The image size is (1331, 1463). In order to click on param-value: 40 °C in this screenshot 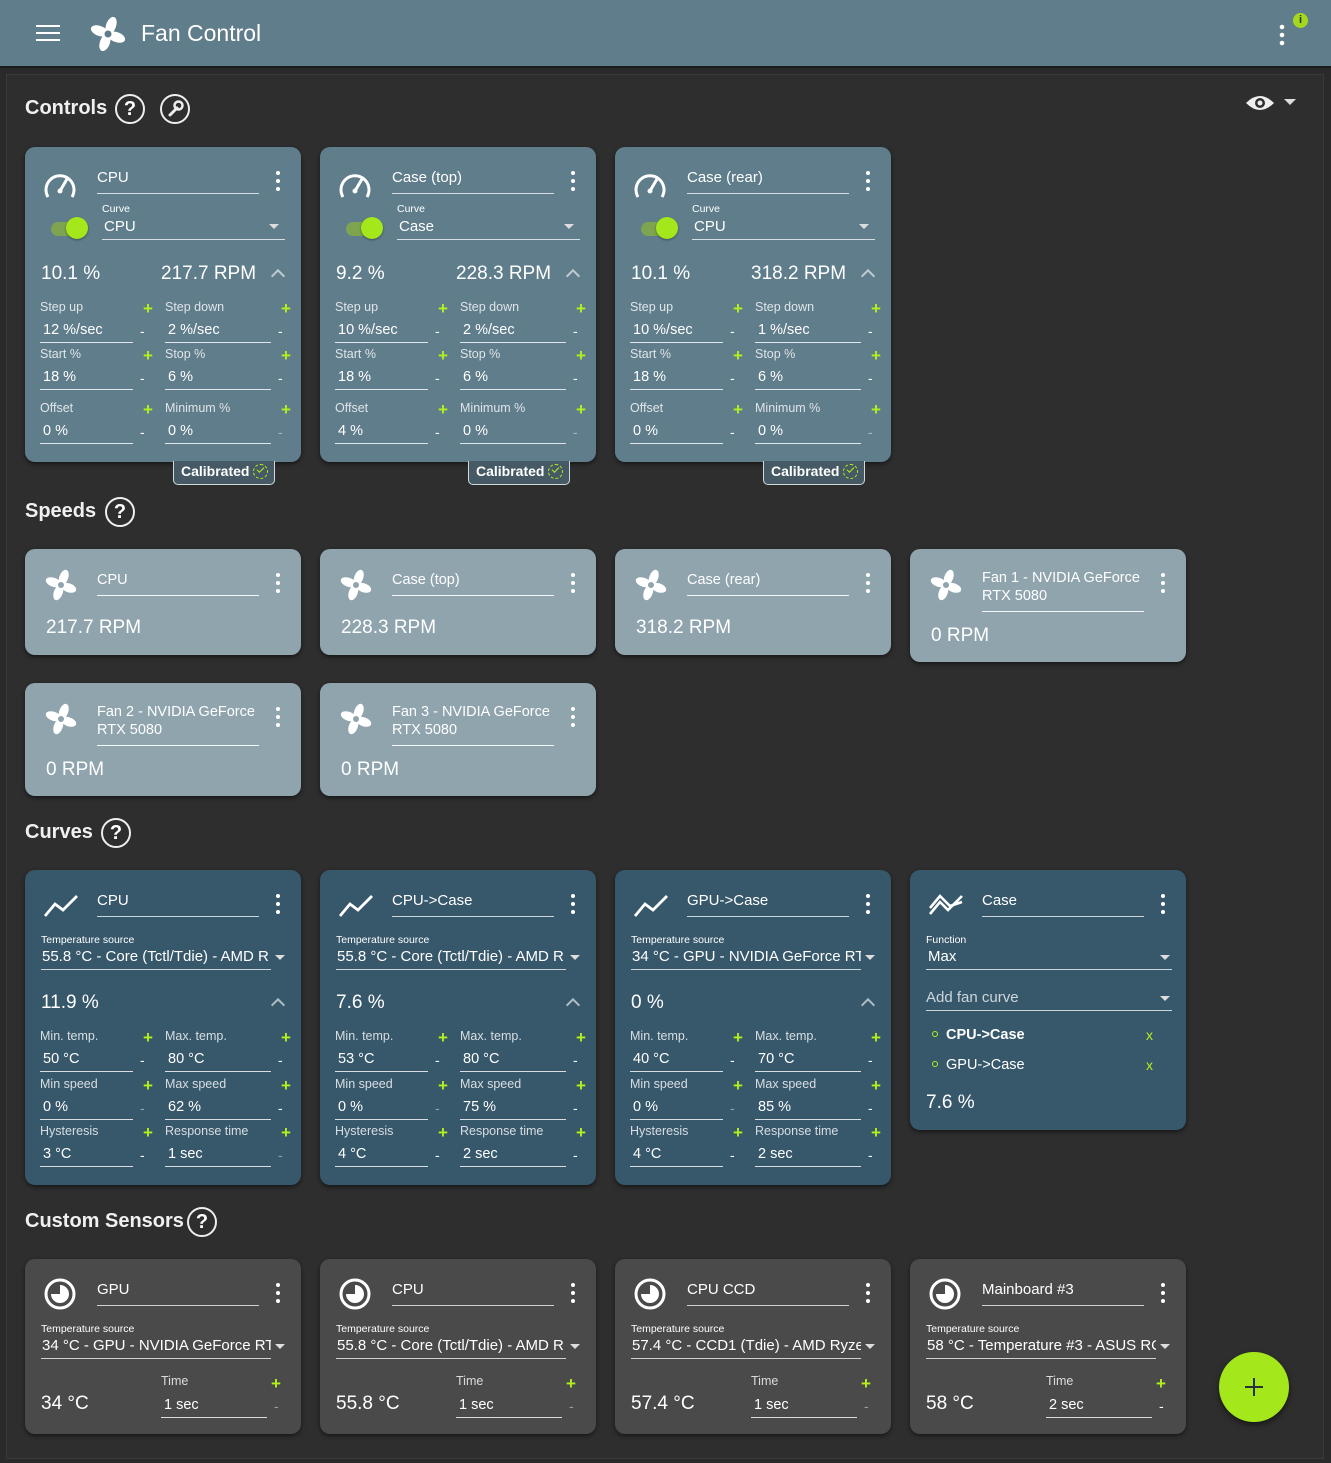, I will do `click(676, 1061)`.